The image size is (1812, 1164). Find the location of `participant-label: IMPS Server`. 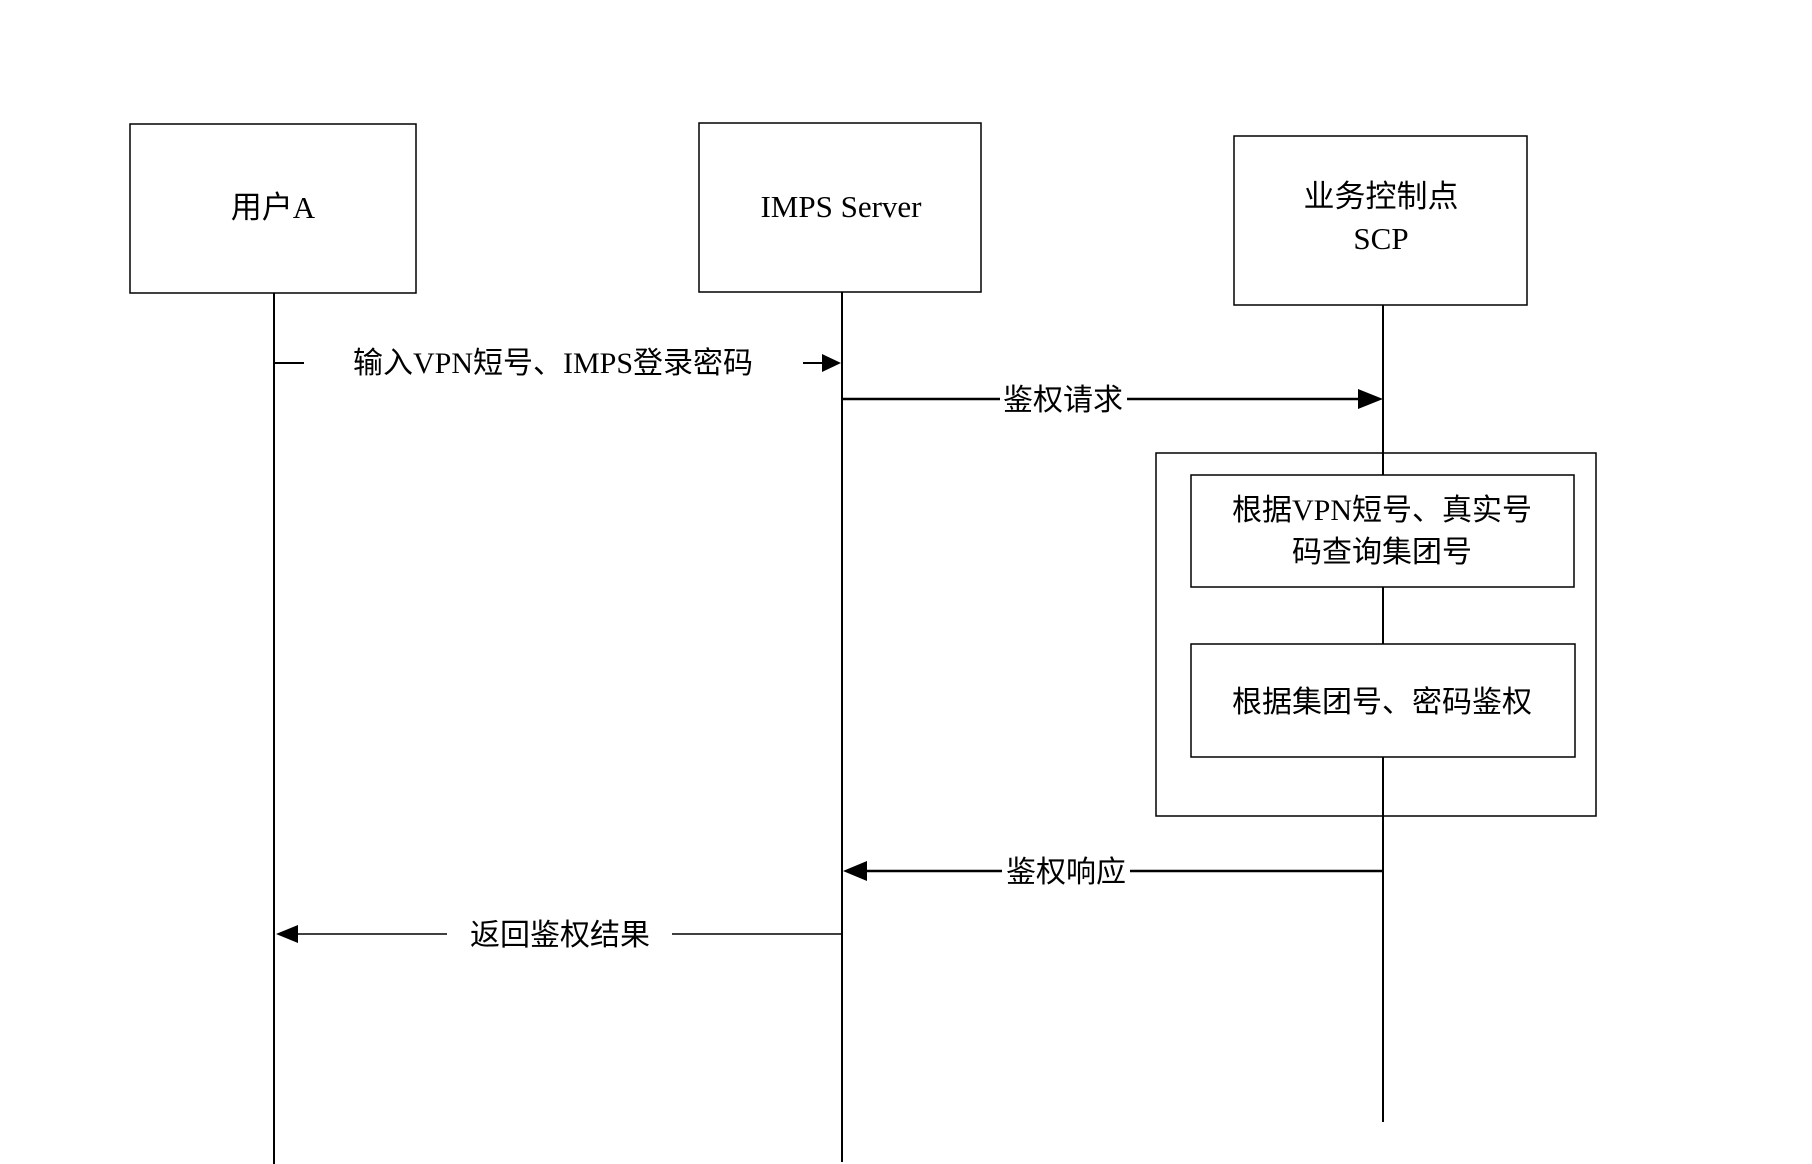

participant-label: IMPS Server is located at coordinates (841, 206).